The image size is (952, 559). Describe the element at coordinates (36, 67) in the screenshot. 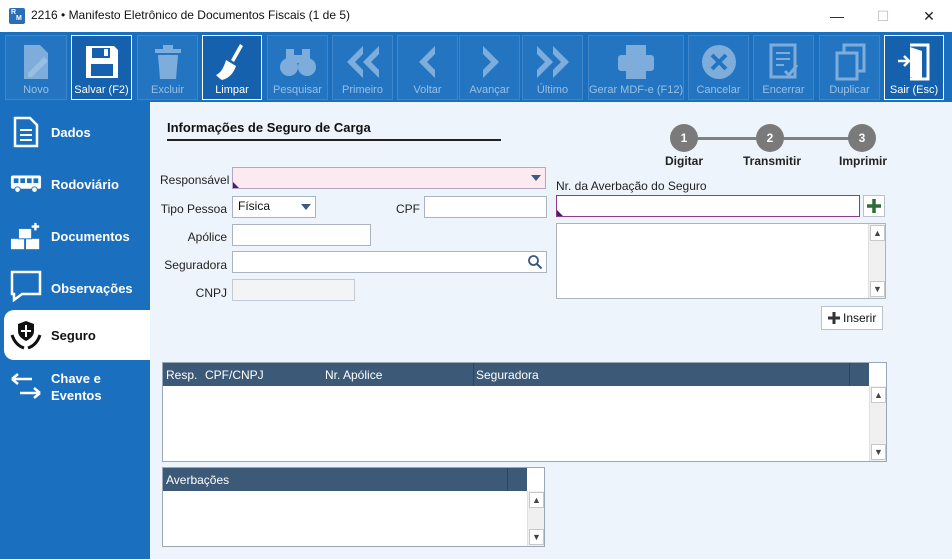

I see `new-button: Novo` at that location.